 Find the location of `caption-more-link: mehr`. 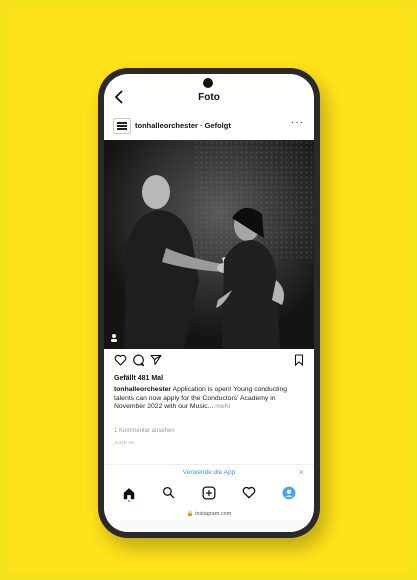

caption-more-link: mehr is located at coordinates (222, 406).